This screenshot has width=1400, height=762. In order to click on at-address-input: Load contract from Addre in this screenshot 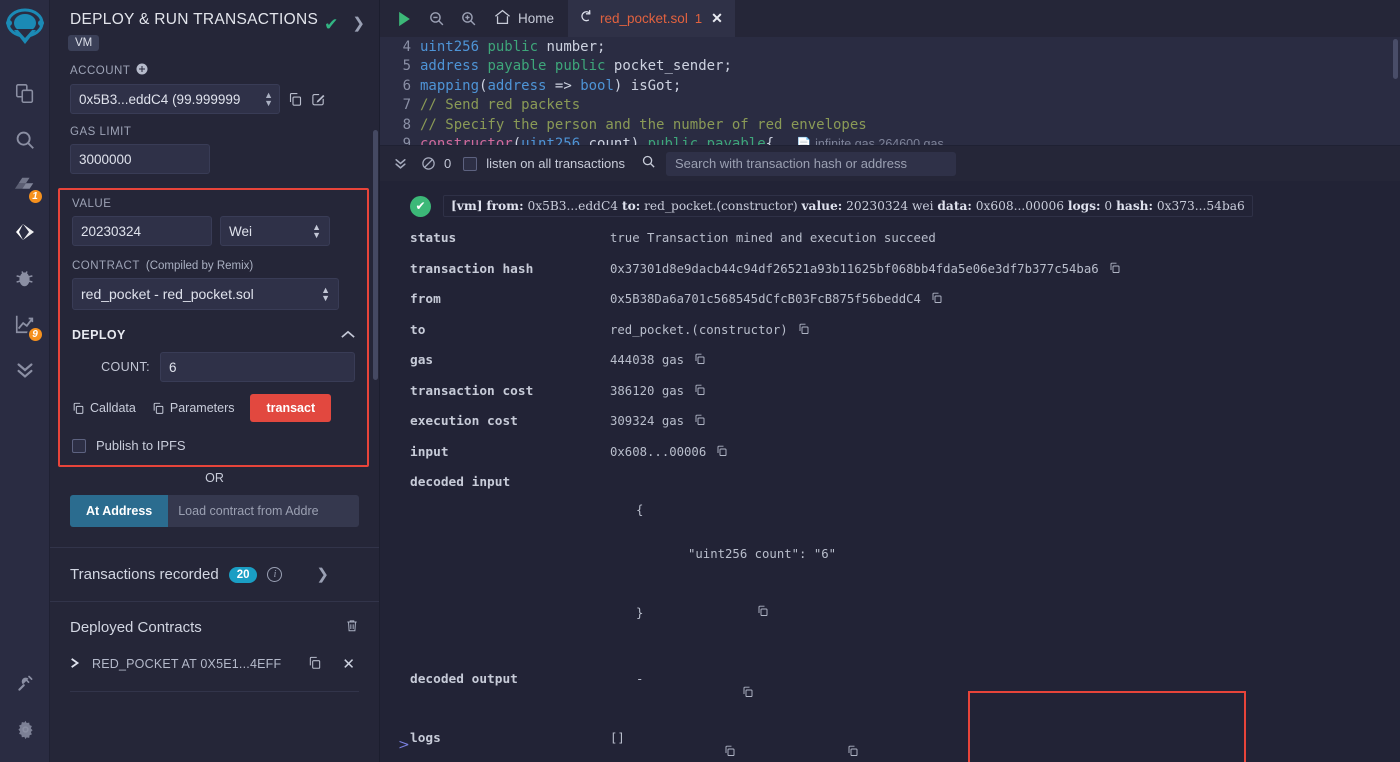, I will do `click(263, 511)`.